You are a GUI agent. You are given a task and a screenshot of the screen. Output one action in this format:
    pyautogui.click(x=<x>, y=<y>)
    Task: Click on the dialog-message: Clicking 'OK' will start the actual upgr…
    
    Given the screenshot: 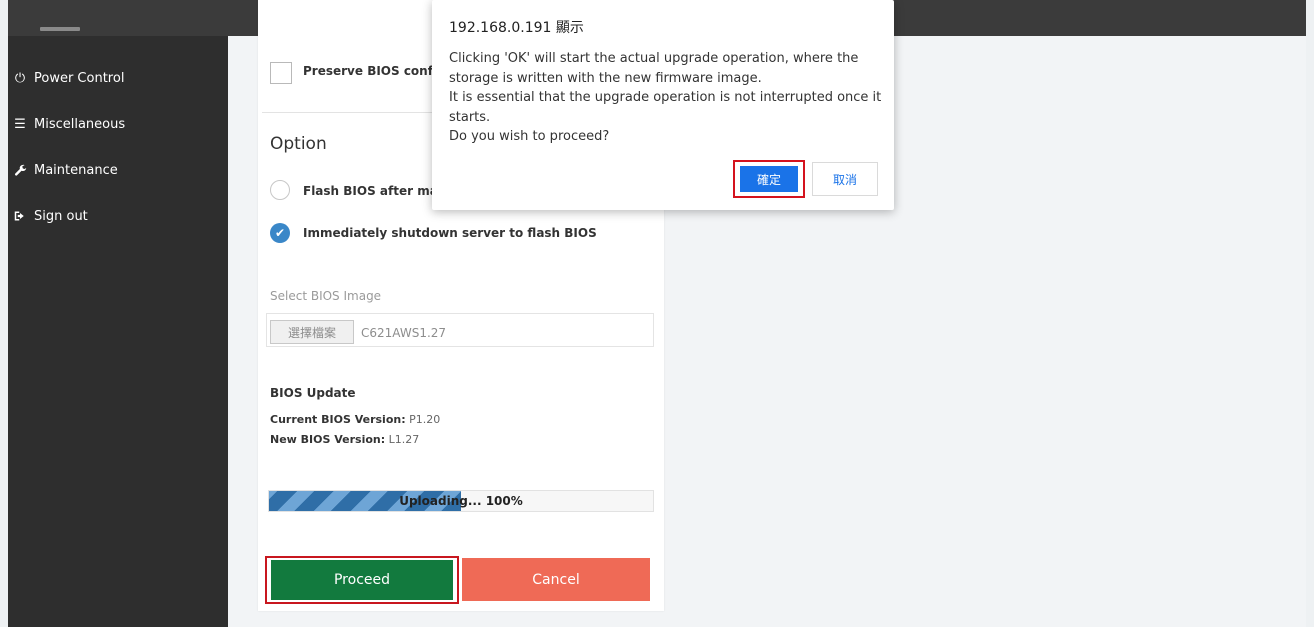 What is the action you would take?
    pyautogui.click(x=665, y=98)
    